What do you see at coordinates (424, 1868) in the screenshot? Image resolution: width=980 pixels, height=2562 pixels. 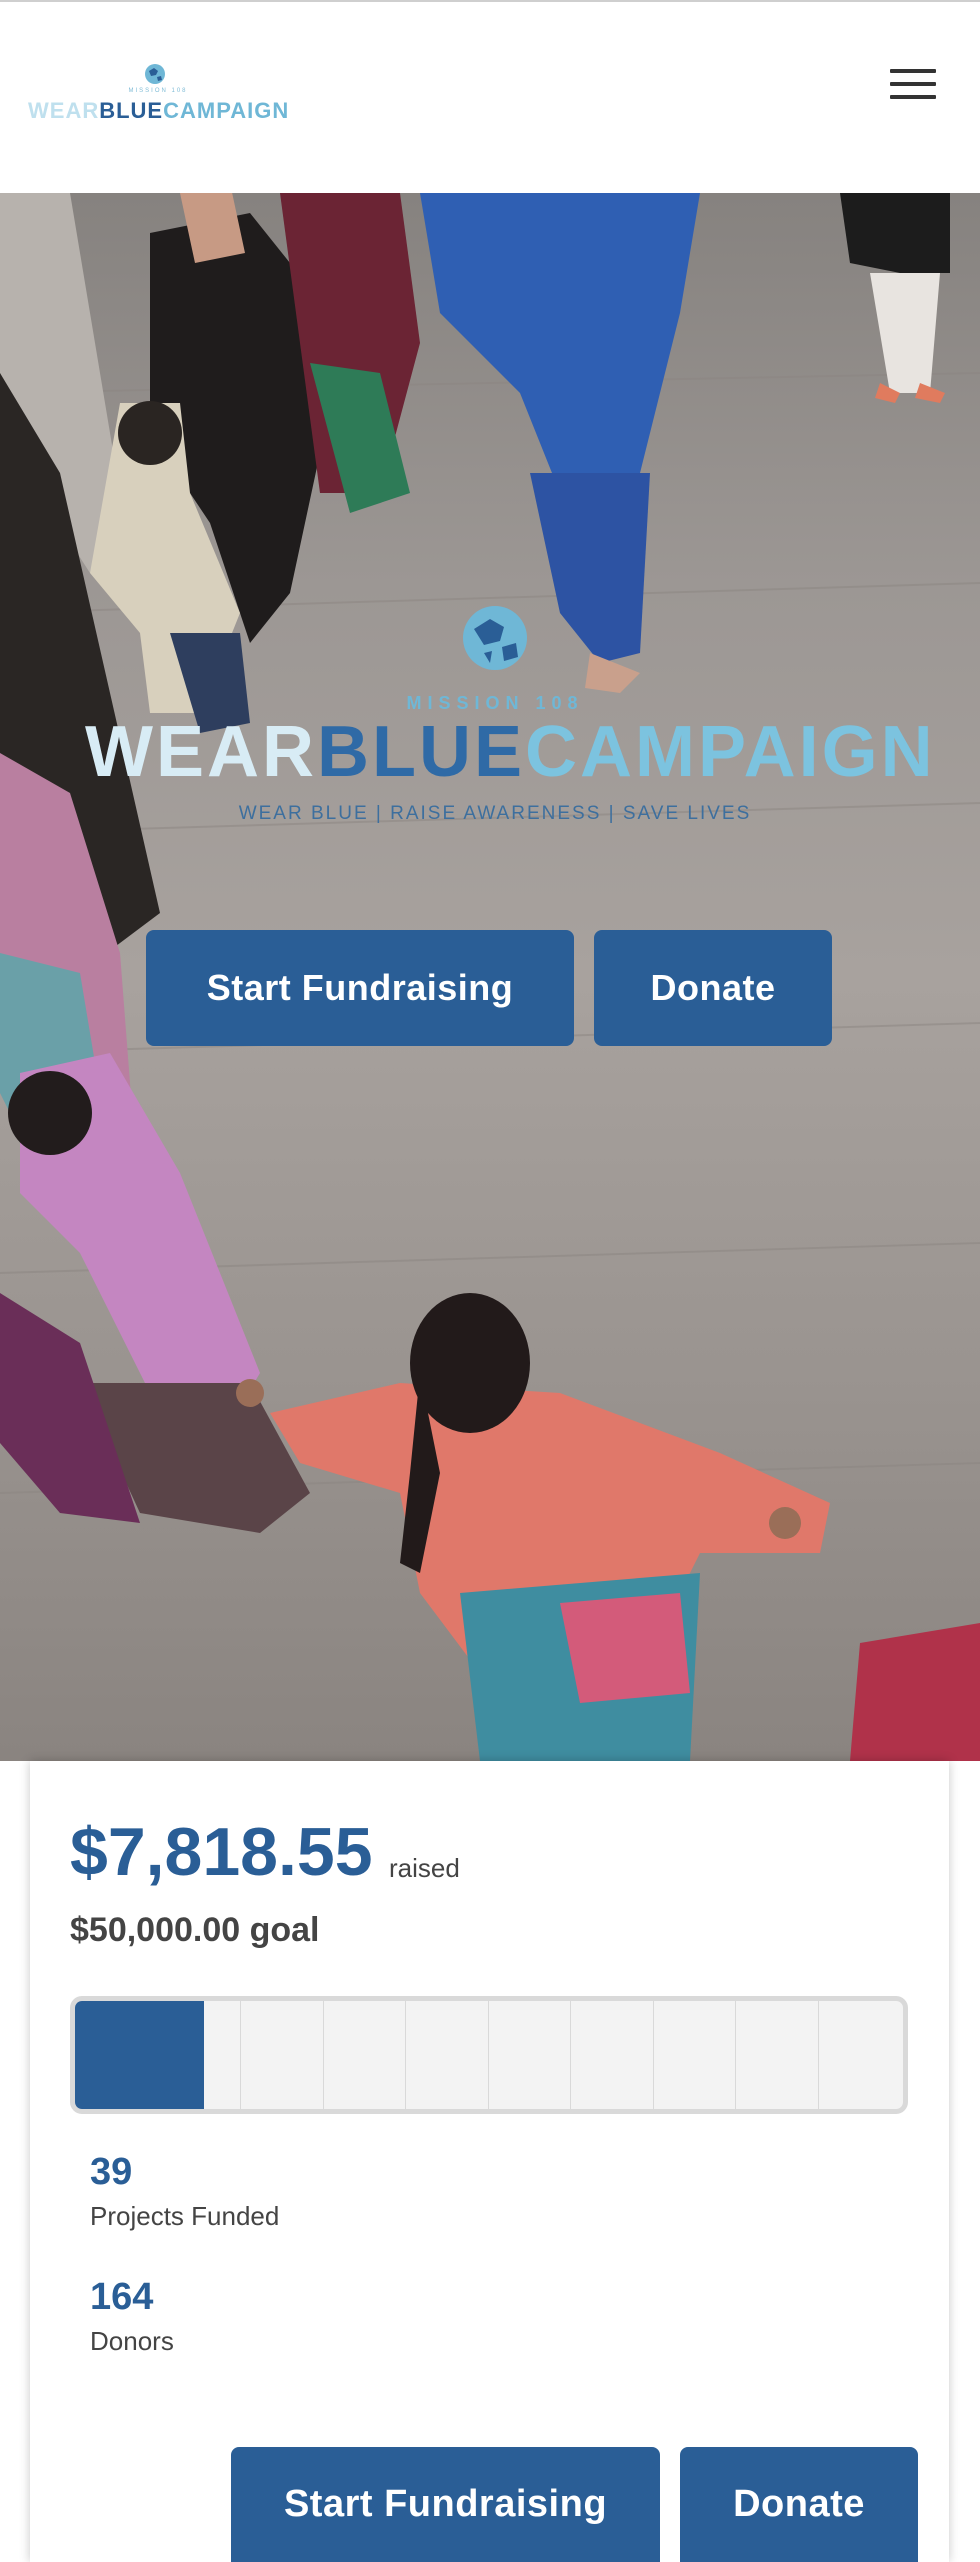 I see `raised-label: raised` at bounding box center [424, 1868].